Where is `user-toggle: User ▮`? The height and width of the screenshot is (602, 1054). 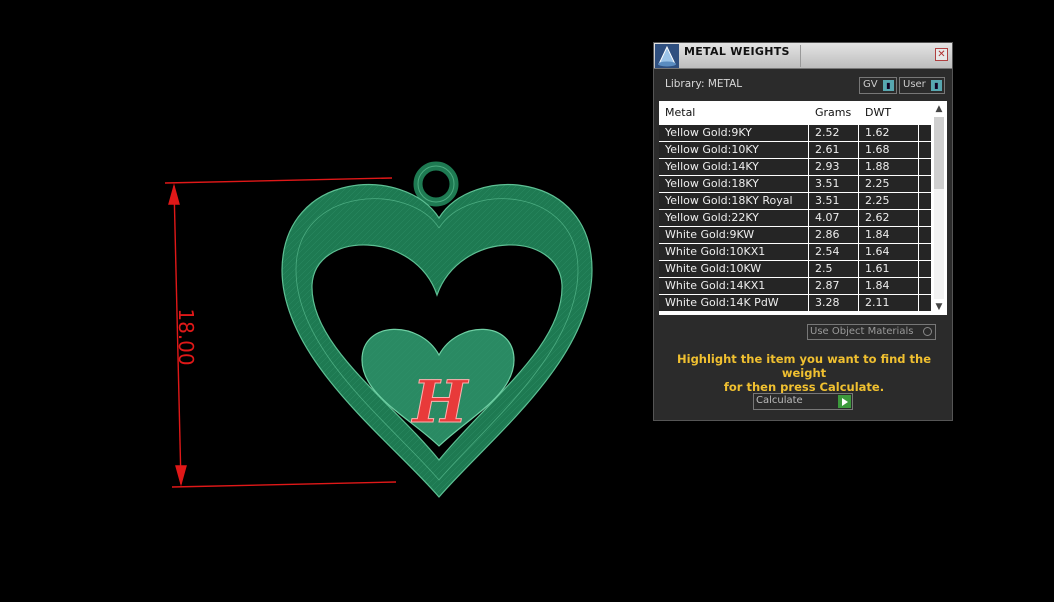
user-toggle: User ▮ is located at coordinates (922, 85).